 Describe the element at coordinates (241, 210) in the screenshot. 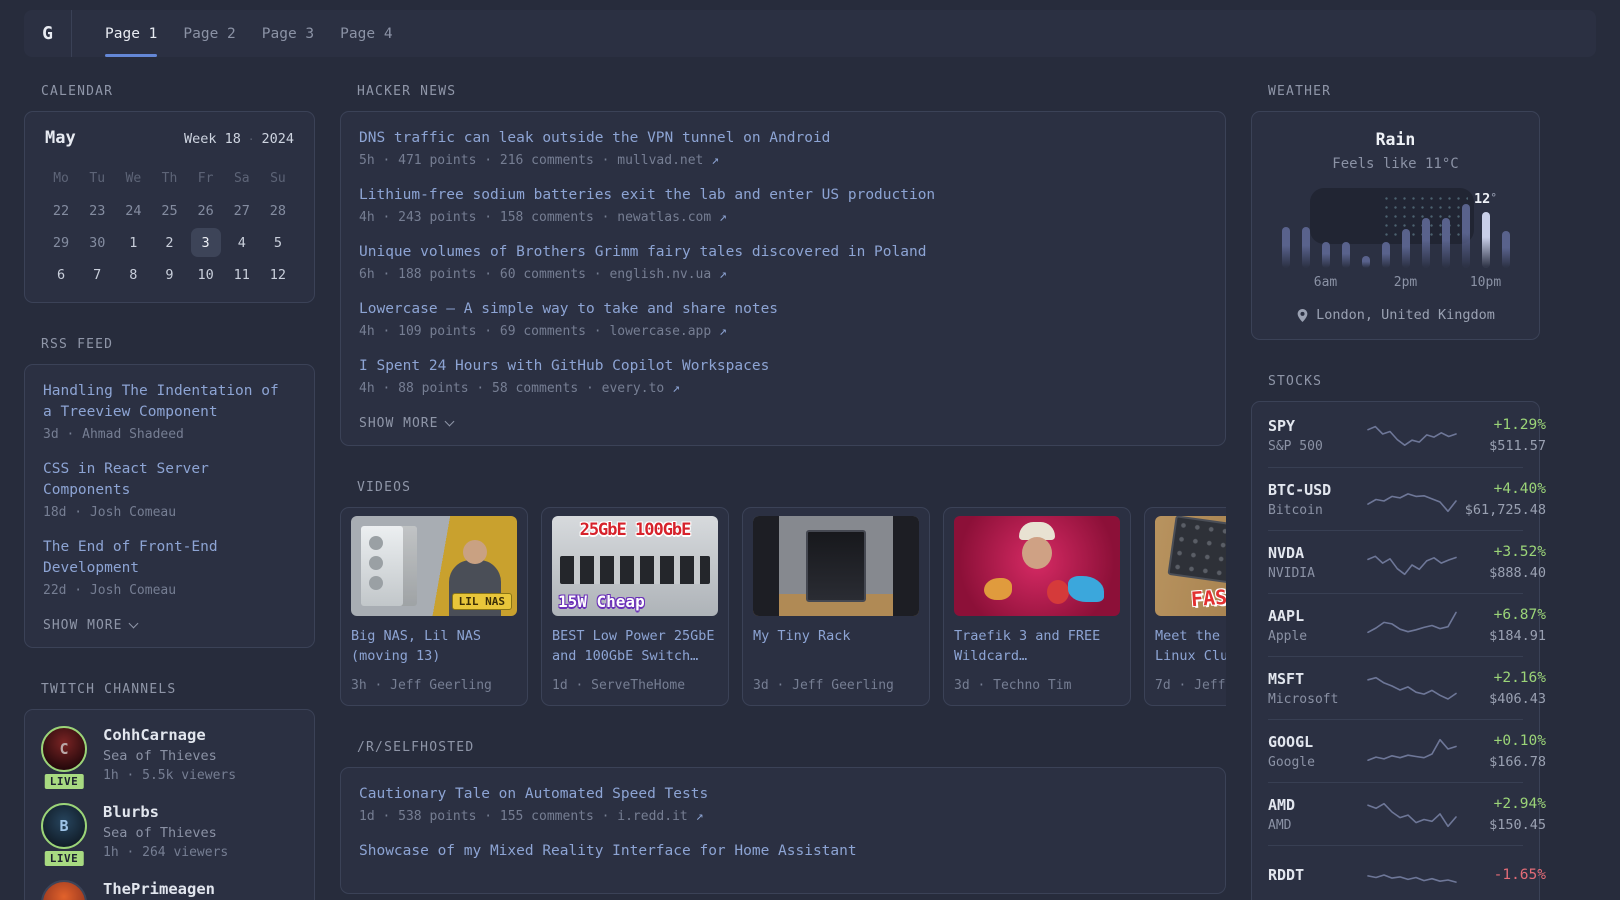

I see `calendar-day: 27` at that location.